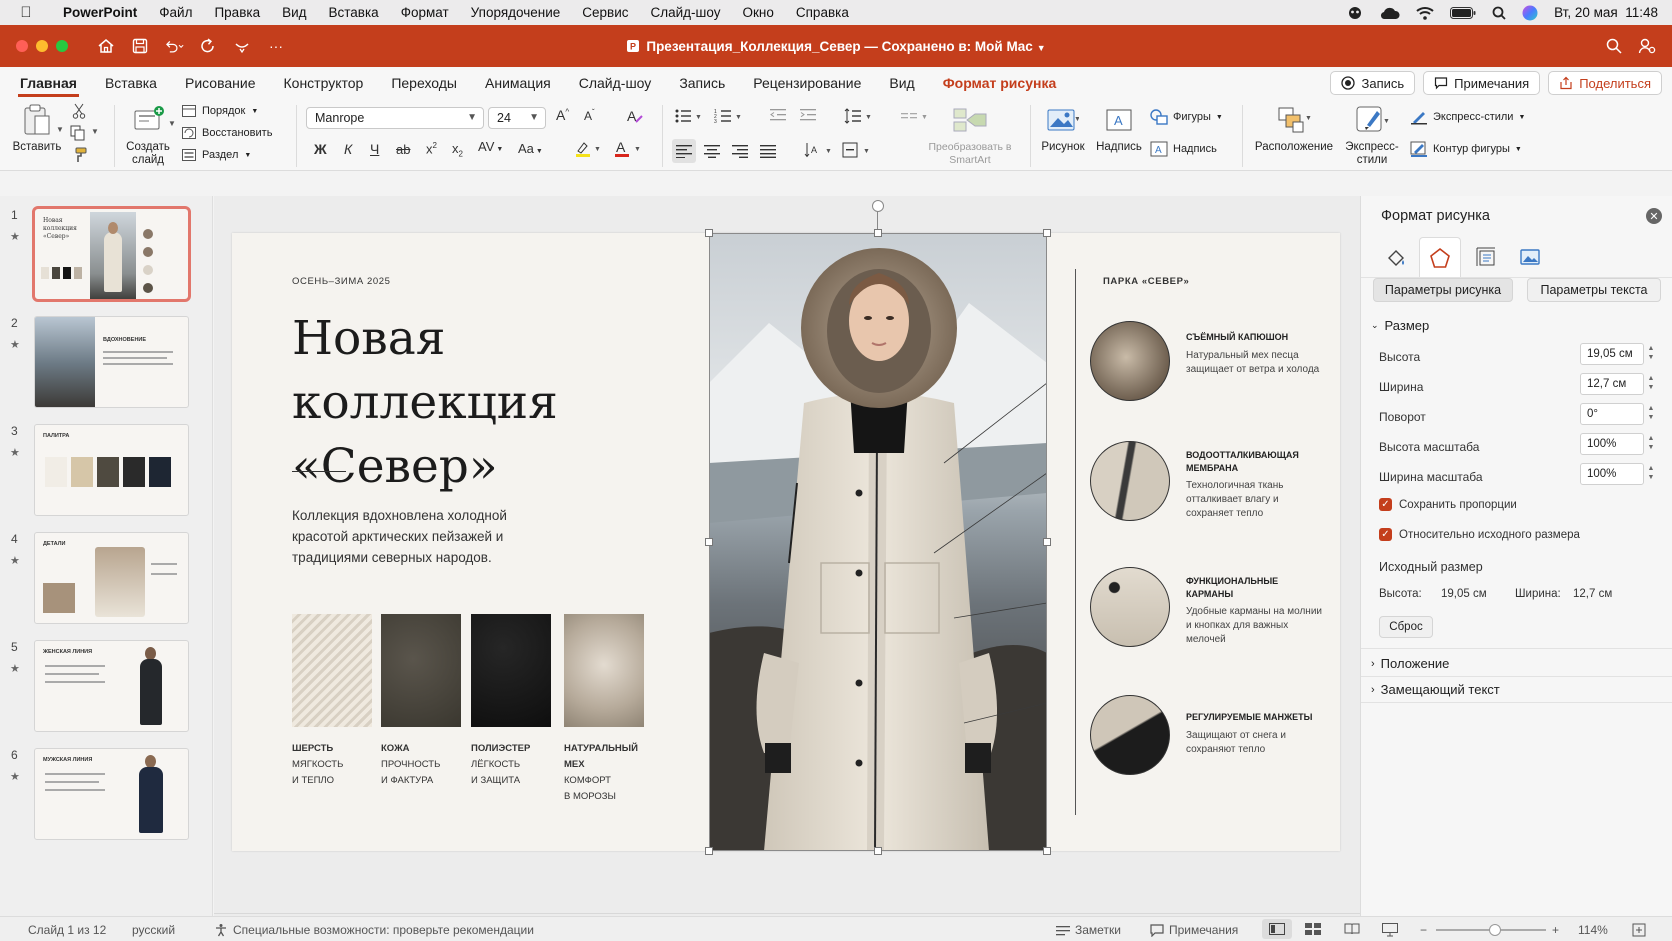  I want to click on copilot-status-icon, so click(1355, 13).